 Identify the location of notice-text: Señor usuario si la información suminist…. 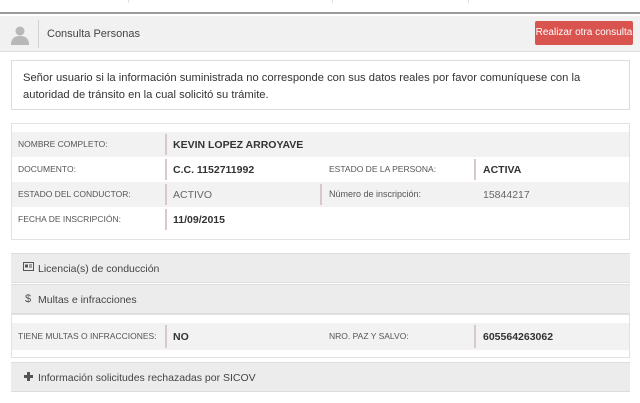
(302, 86).